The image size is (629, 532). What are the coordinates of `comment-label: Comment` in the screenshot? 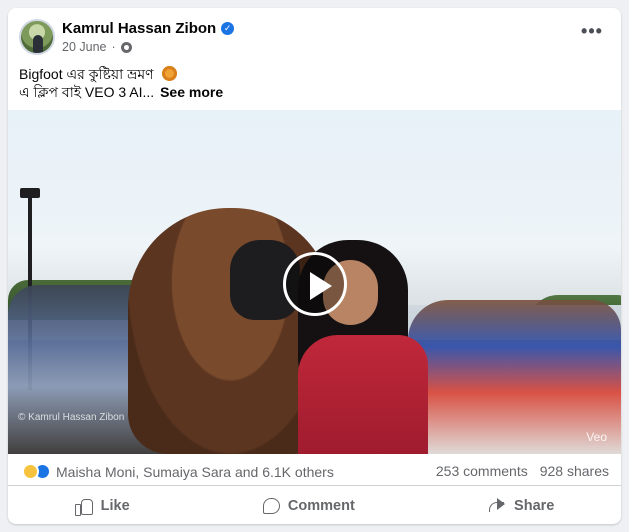 It's located at (321, 506).